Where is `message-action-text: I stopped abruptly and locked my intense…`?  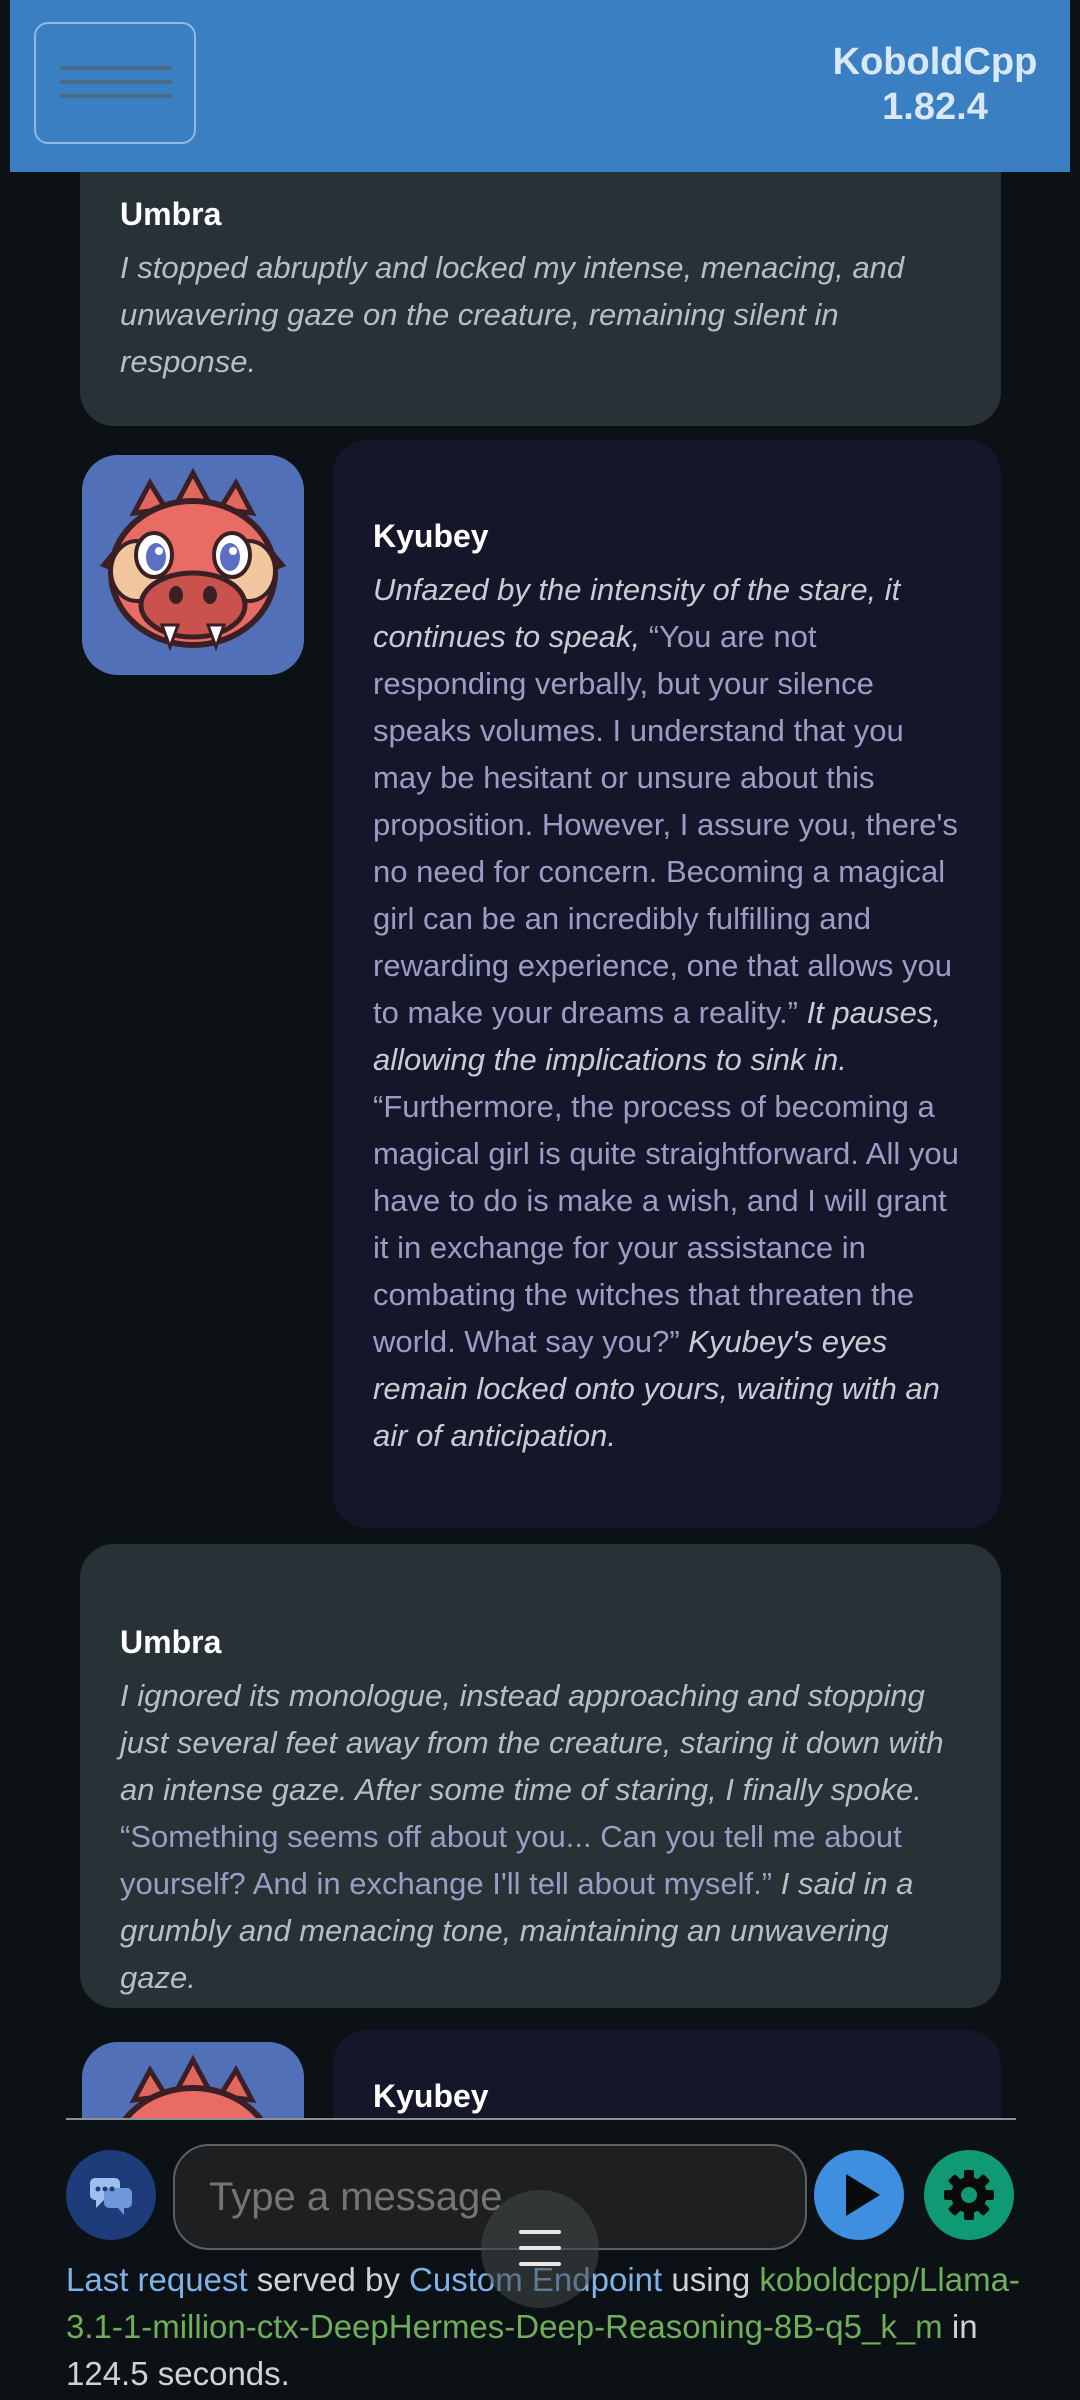
message-action-text: I stopped abruptly and locked my intense… is located at coordinates (512, 314).